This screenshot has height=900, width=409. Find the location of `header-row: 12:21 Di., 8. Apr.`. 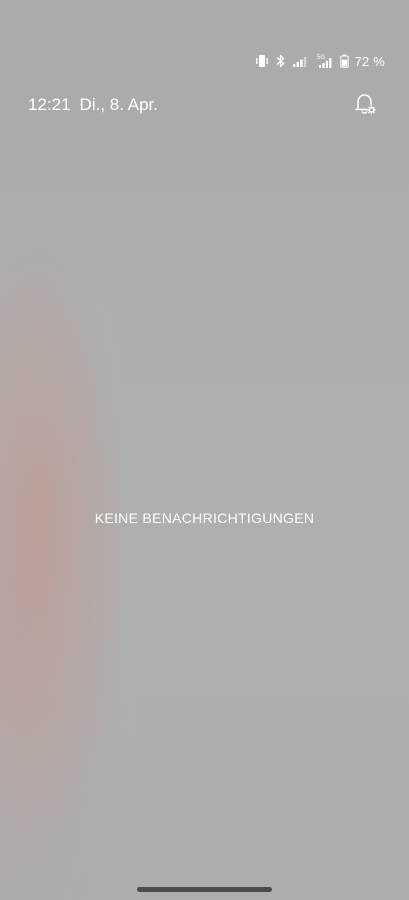

header-row: 12:21 Di., 8. Apr. is located at coordinates (203, 105).